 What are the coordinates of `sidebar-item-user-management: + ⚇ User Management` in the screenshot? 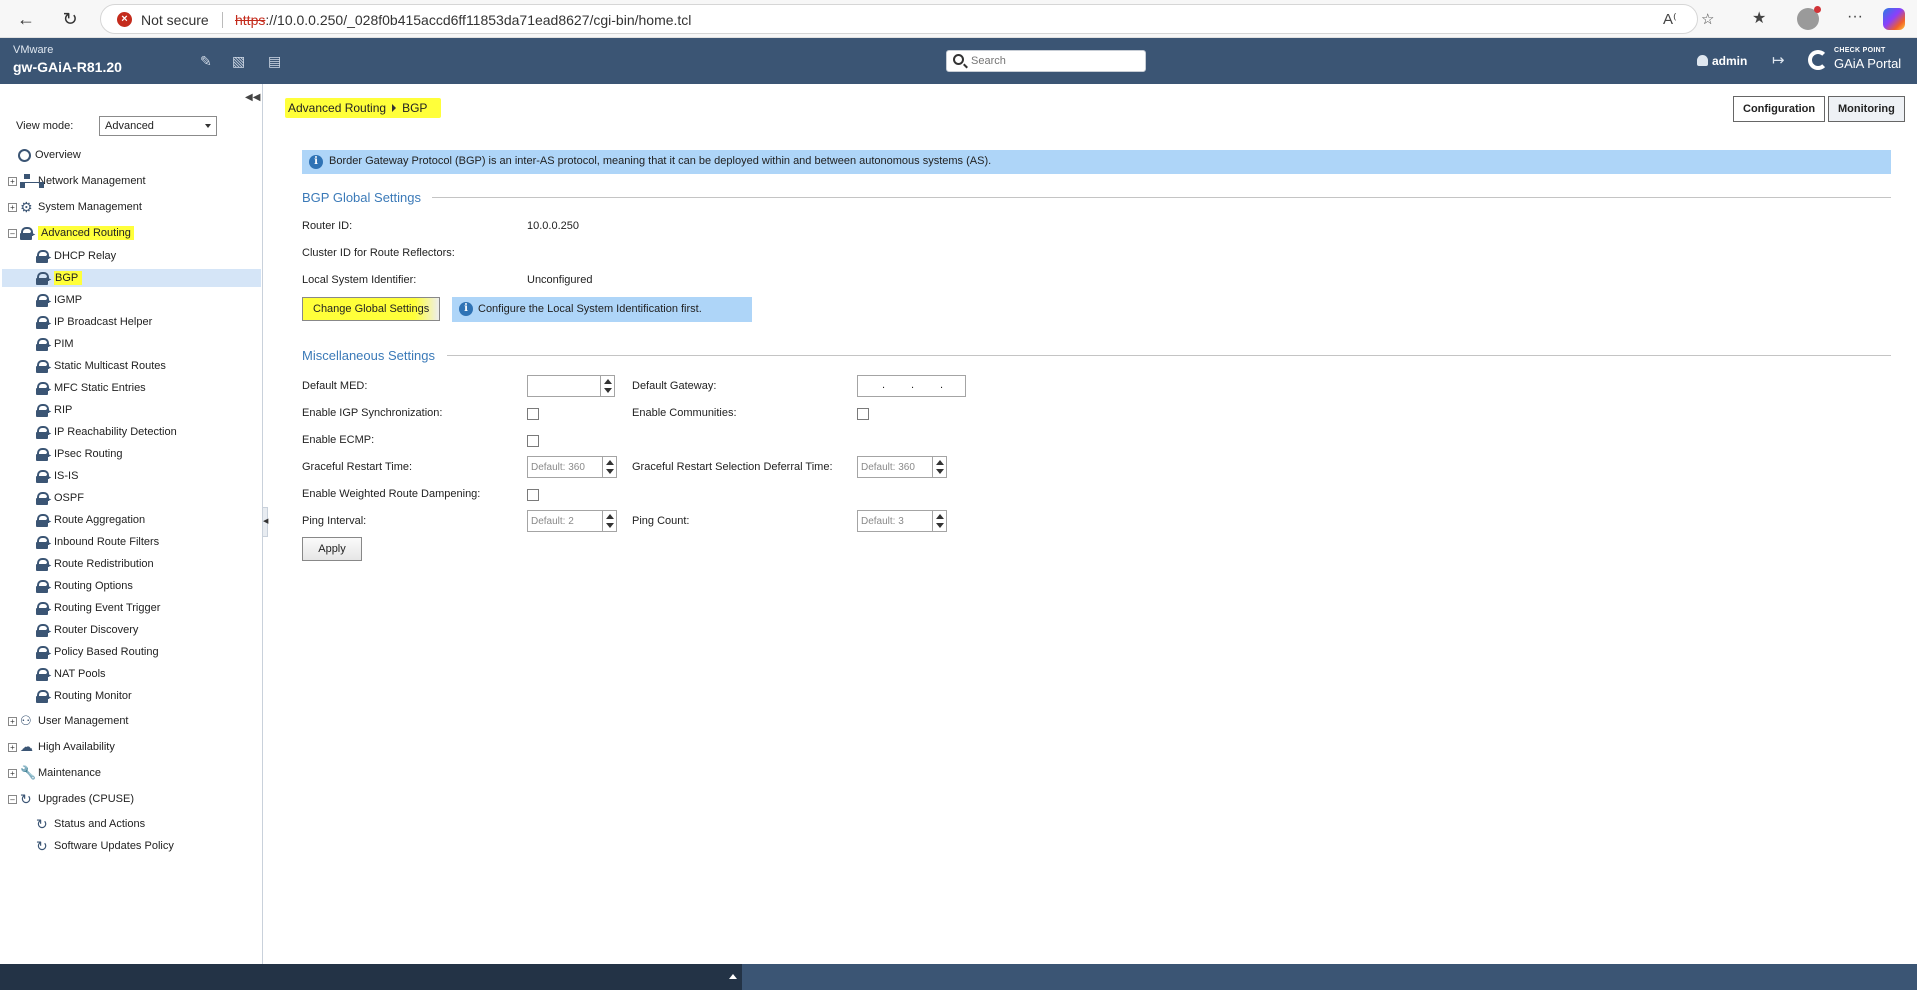 It's located at (68, 721).